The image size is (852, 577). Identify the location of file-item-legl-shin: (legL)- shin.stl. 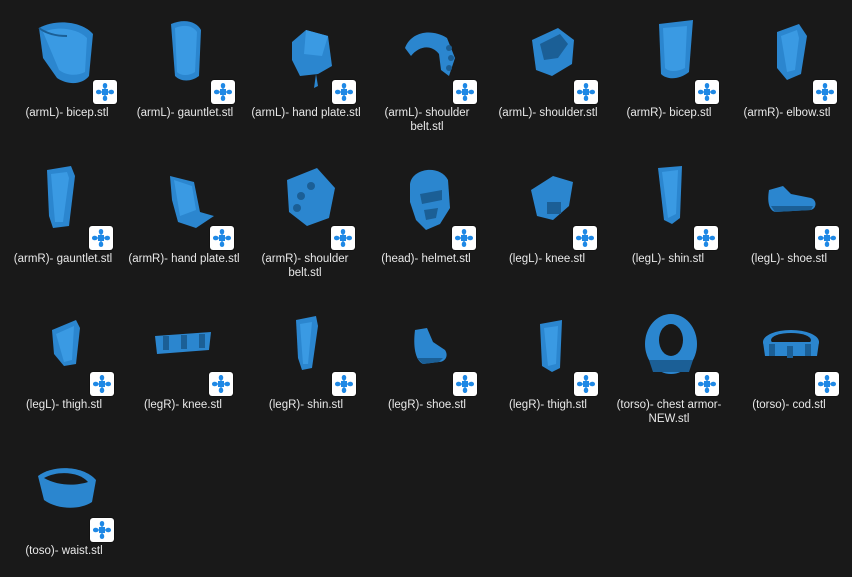
(668, 230).